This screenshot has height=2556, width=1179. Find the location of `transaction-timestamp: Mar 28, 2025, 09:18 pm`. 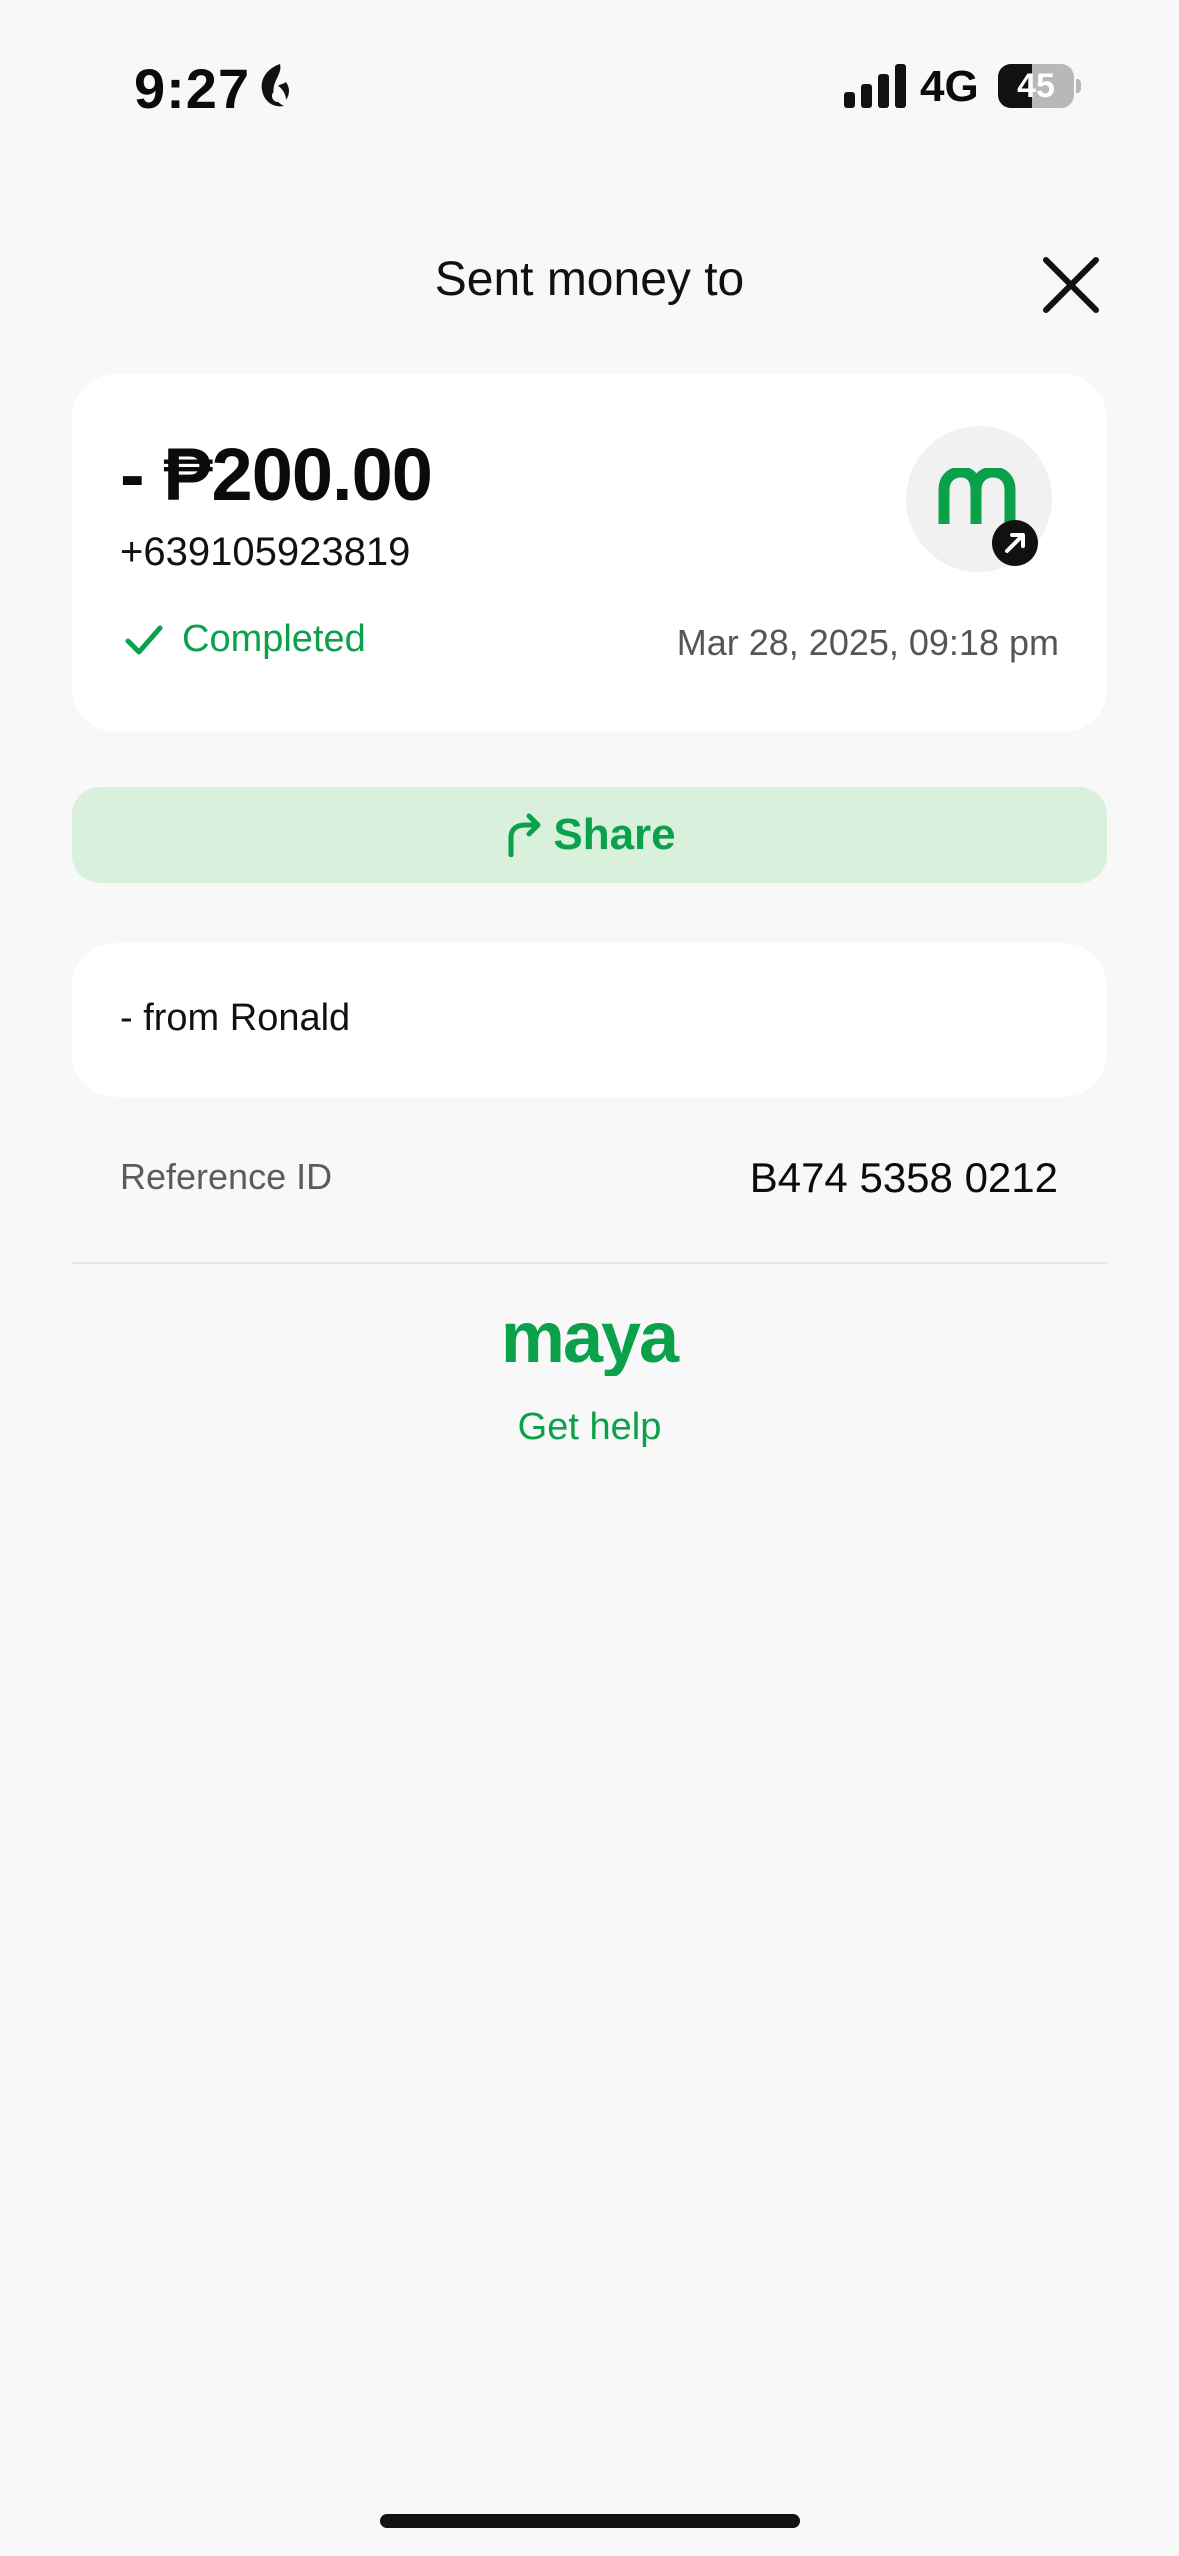

transaction-timestamp: Mar 28, 2025, 09:18 pm is located at coordinates (867, 642).